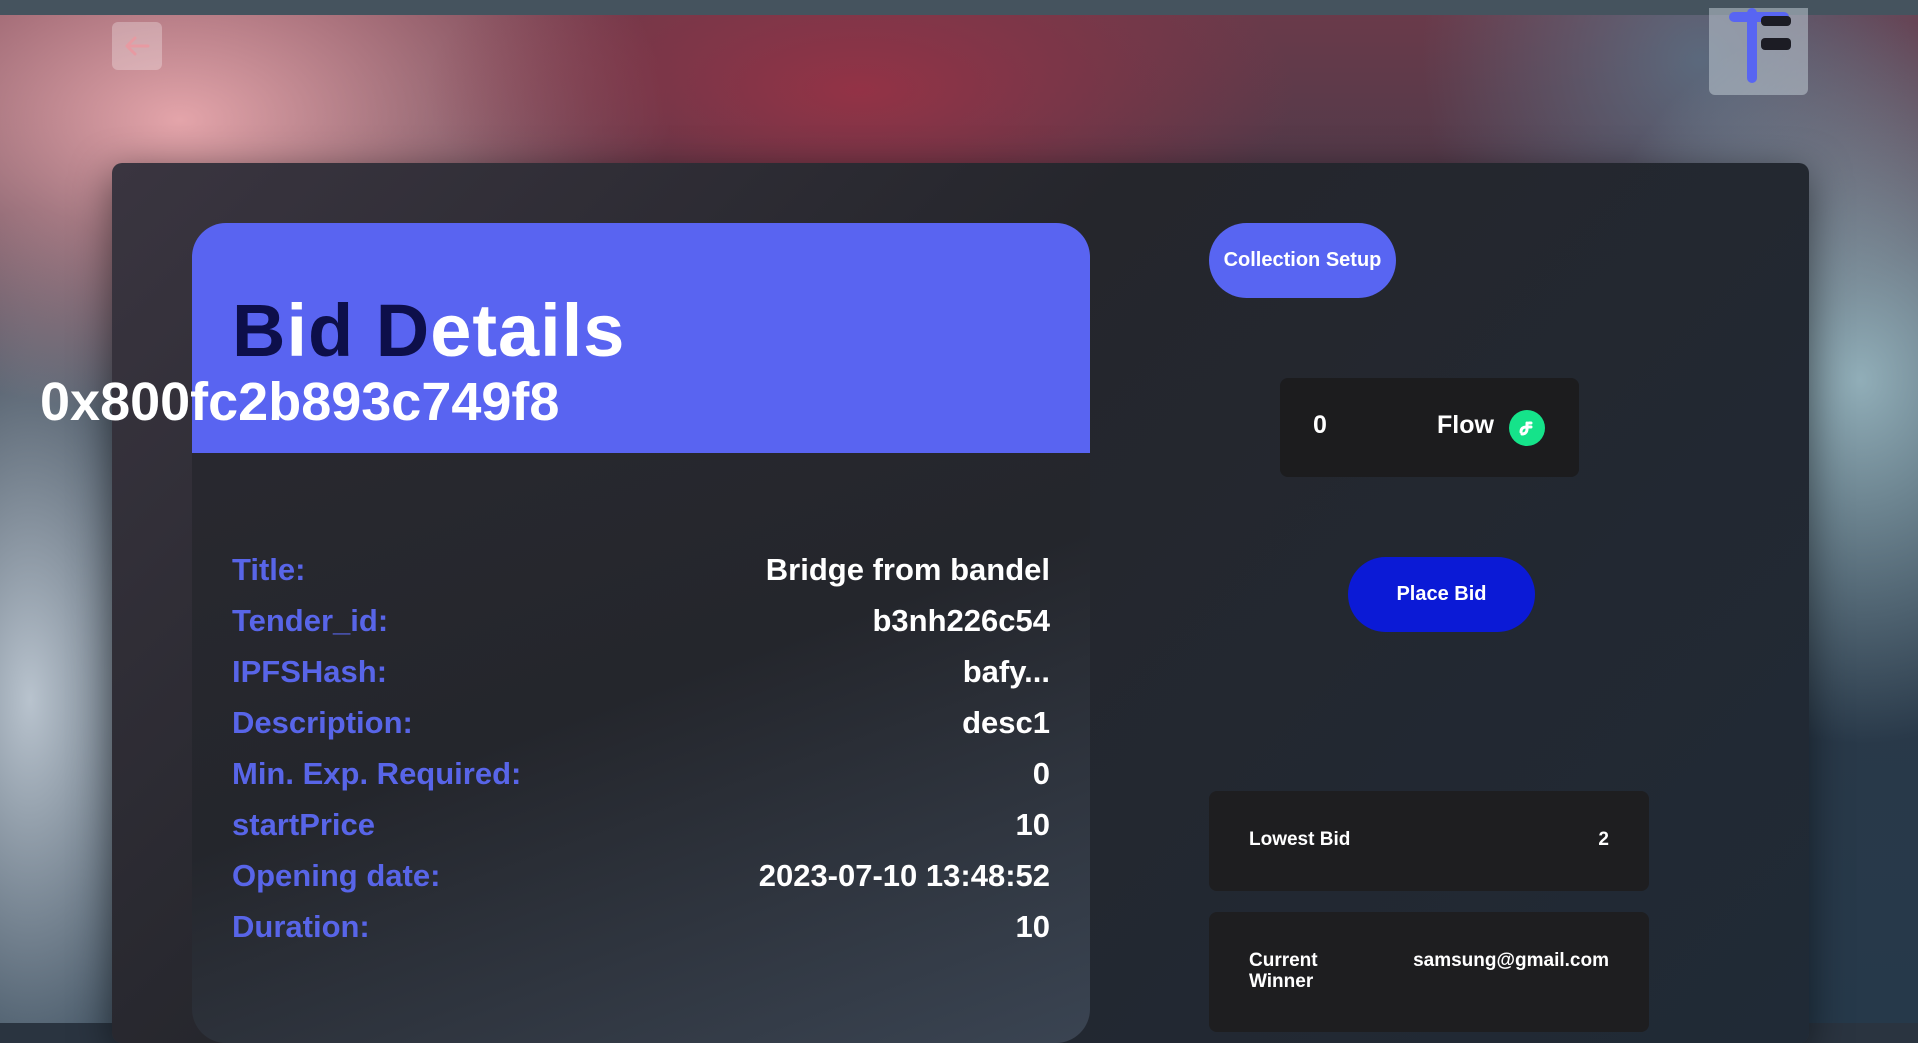 The height and width of the screenshot is (1043, 1918). What do you see at coordinates (641, 875) in the screenshot?
I see `detail-row-opening-date: Opening date: 2023-07-10 13:48:52` at bounding box center [641, 875].